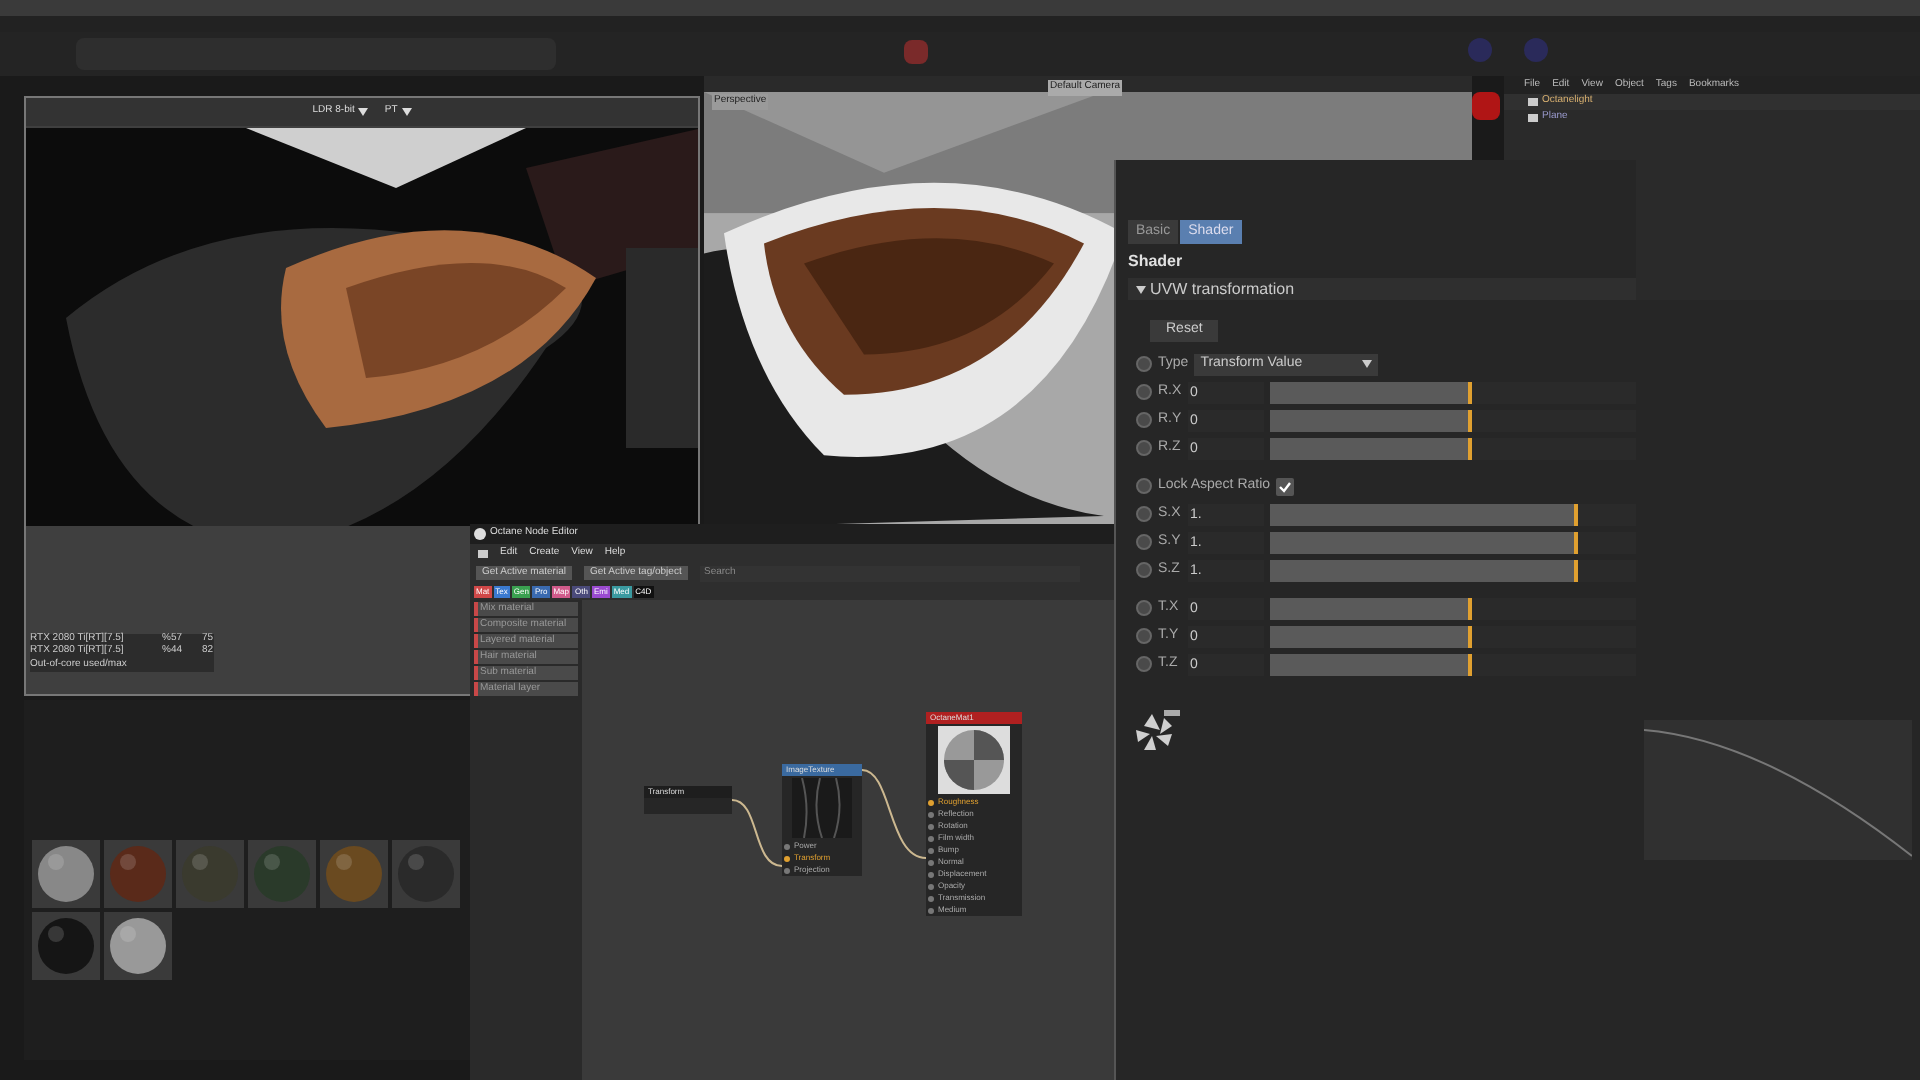 This screenshot has height=1080, width=1920. I want to click on checkbox, so click(1285, 486).